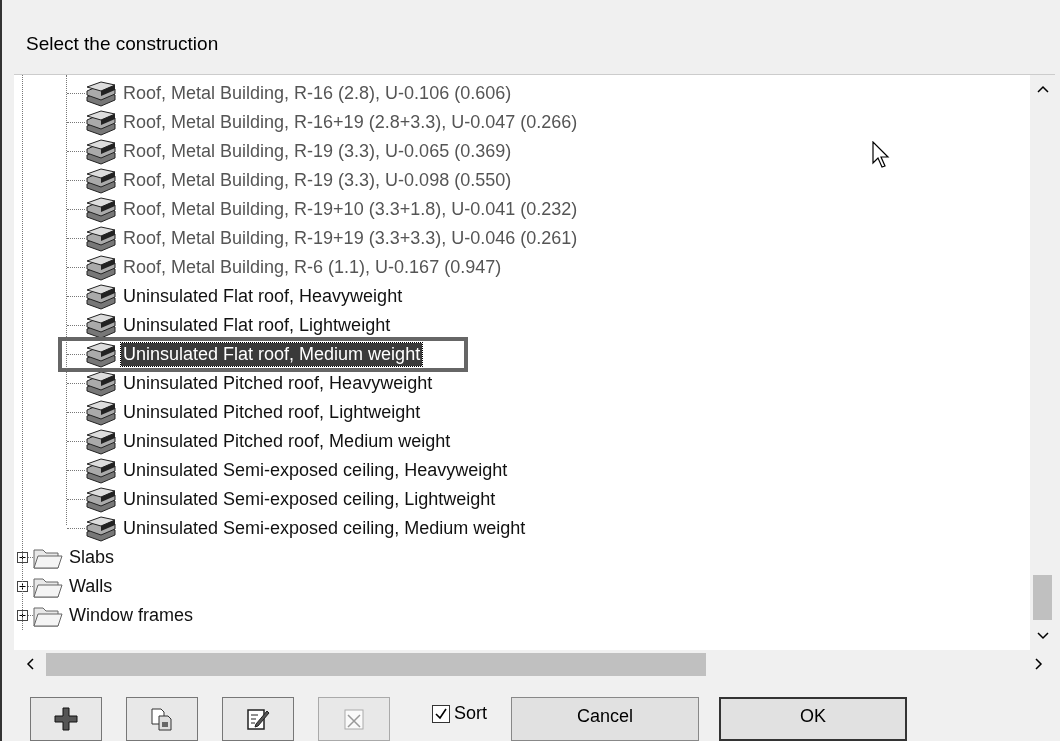 Image resolution: width=1060 pixels, height=741 pixels. Describe the element at coordinates (605, 719) in the screenshot. I see `dialog-button: Cancel` at that location.